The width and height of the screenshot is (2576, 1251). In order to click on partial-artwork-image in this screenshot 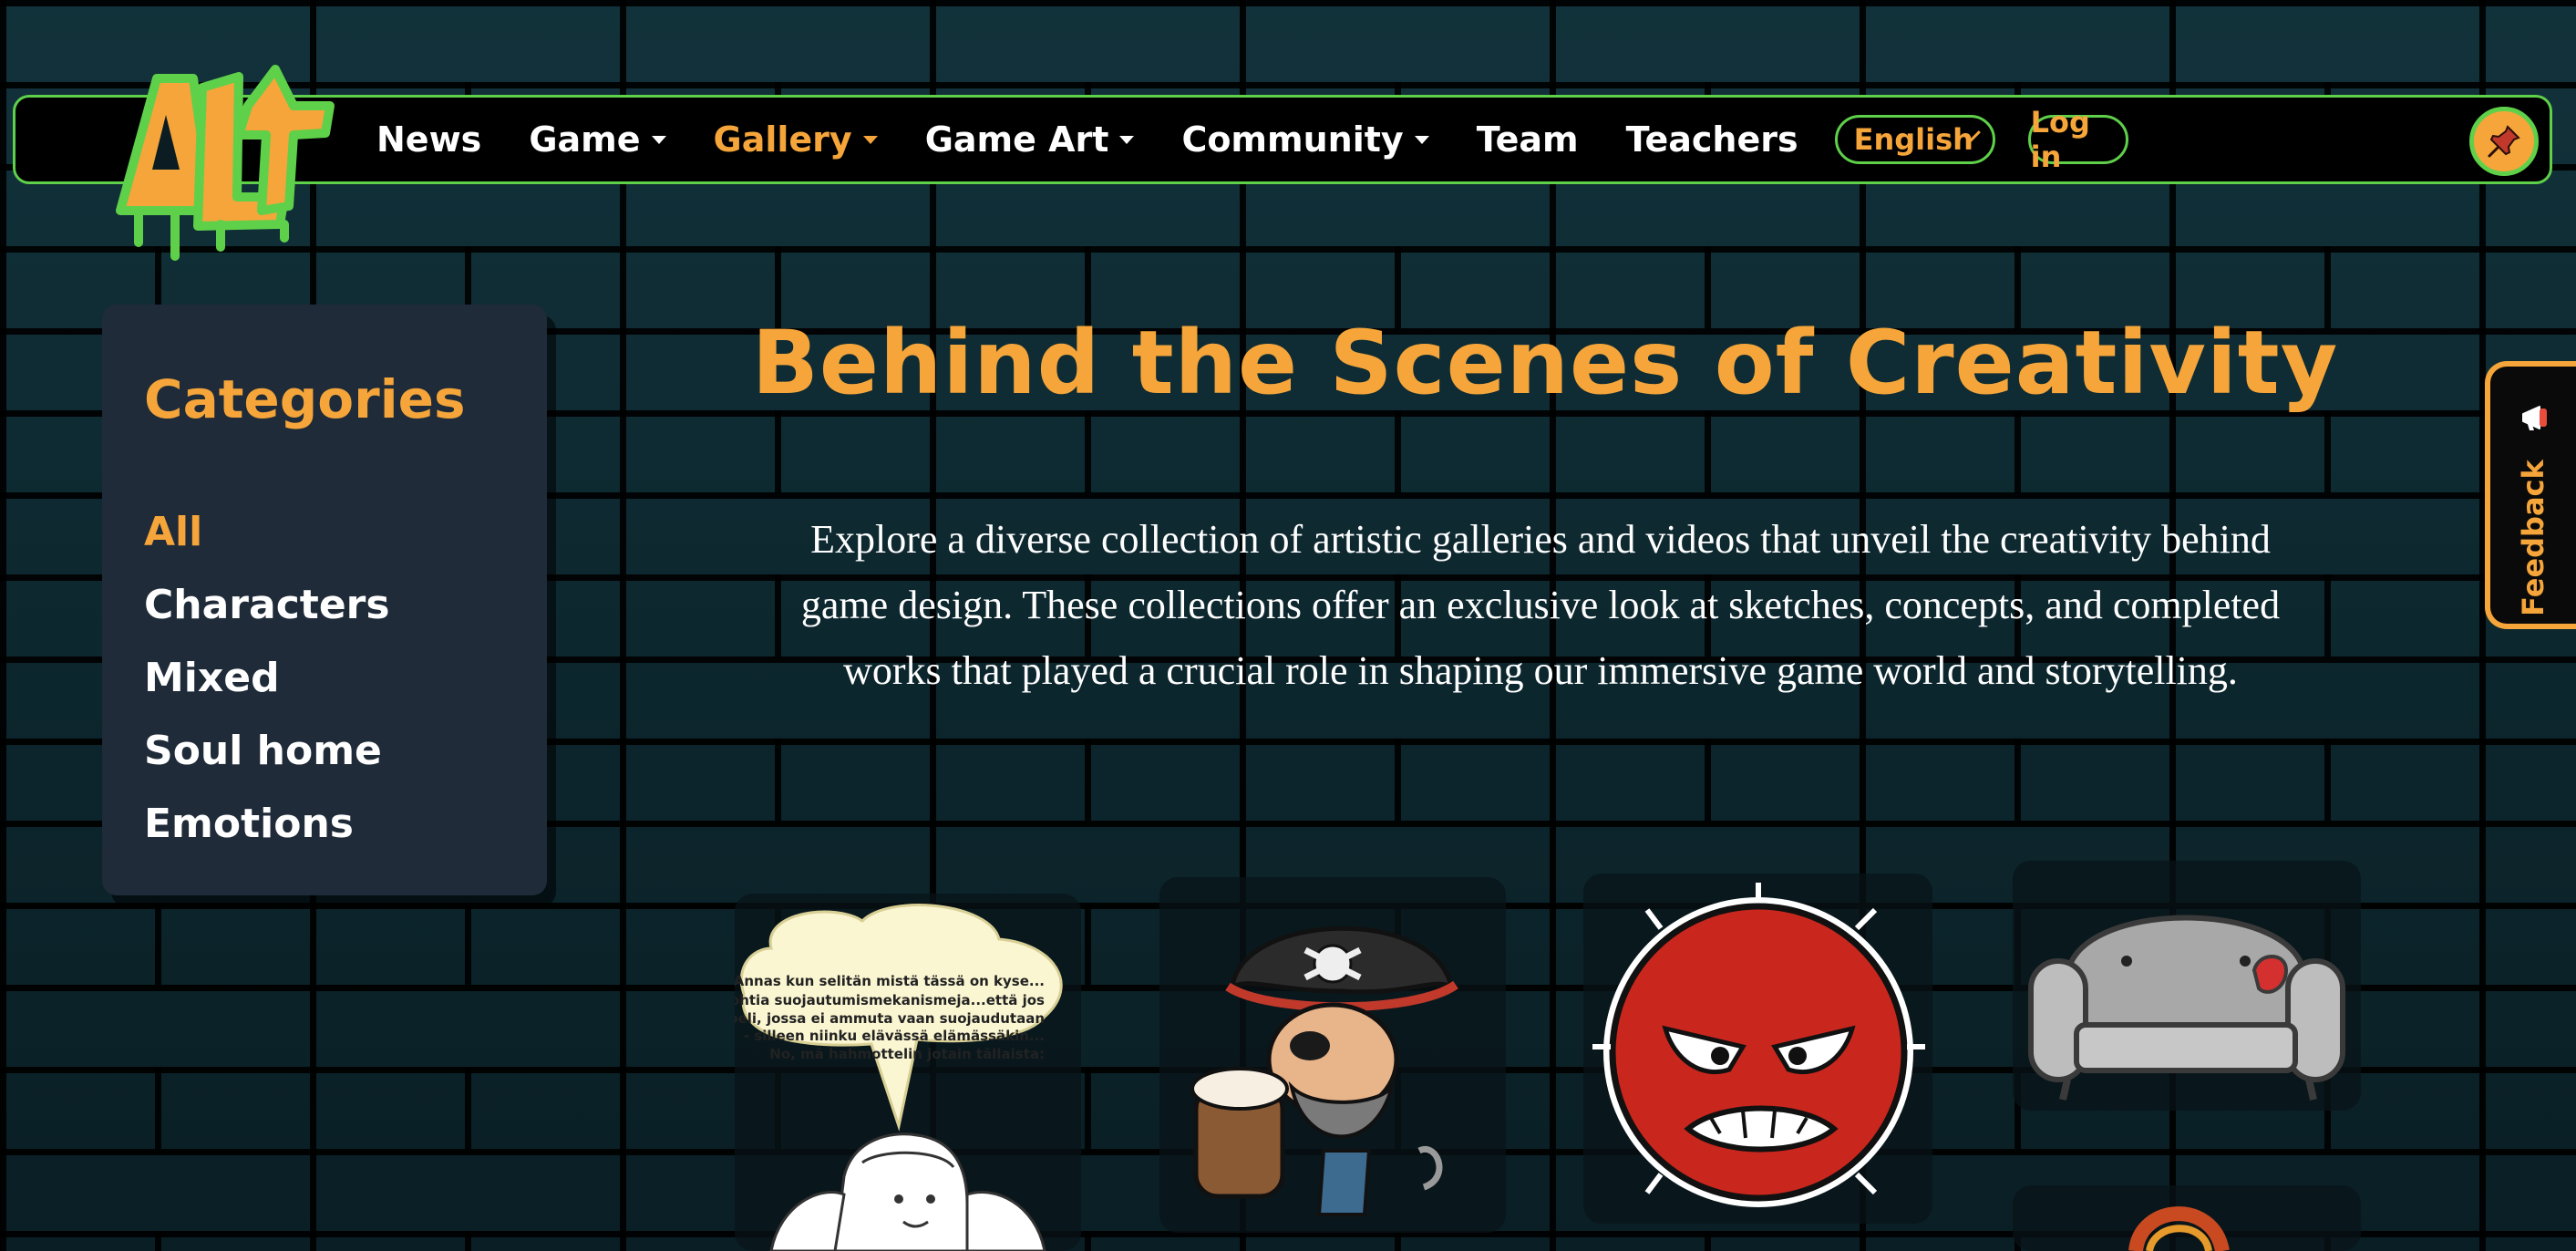, I will do `click(2179, 1228)`.